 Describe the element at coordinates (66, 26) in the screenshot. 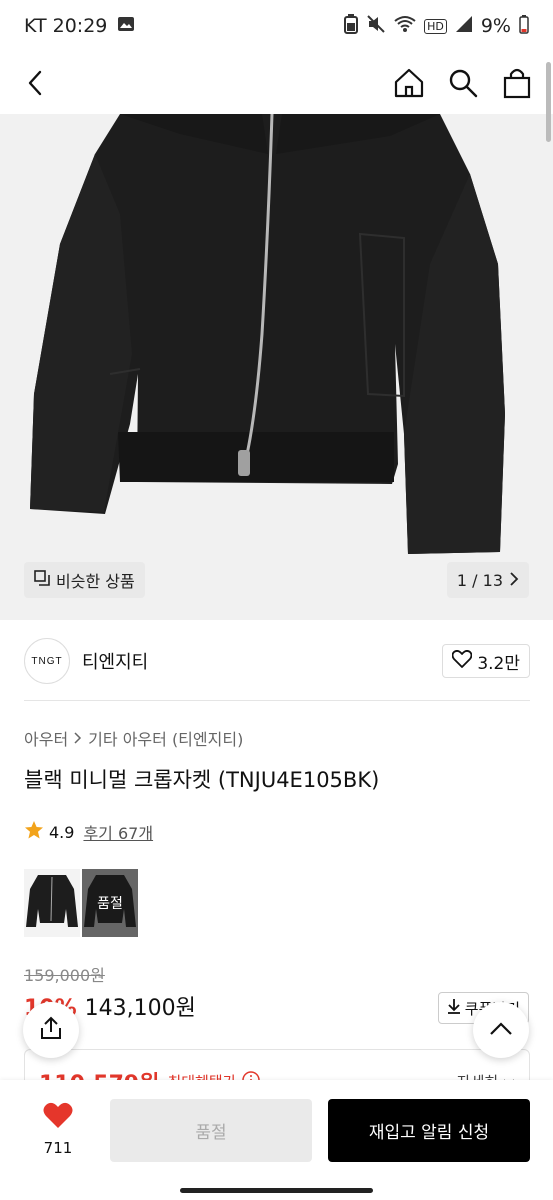

I see `carrier-time: KT 20:29` at that location.